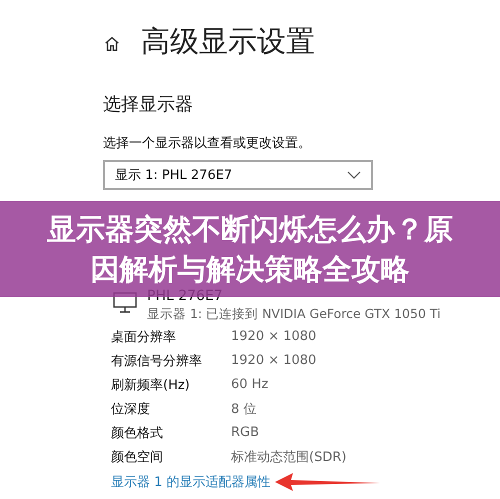 The height and width of the screenshot is (499, 500). I want to click on info-value: 60 Hz, so click(249, 384).